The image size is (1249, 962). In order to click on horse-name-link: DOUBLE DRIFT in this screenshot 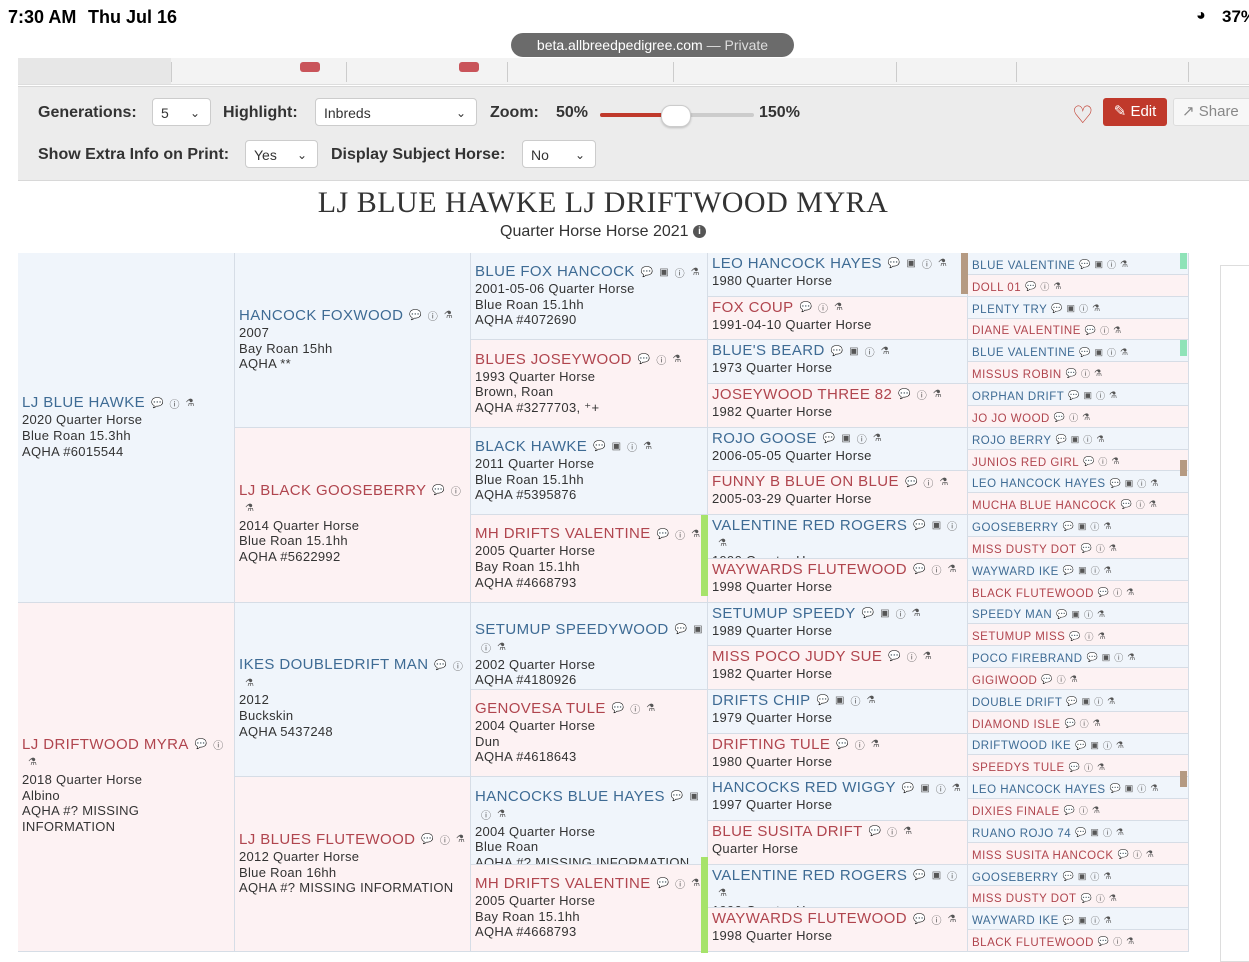, I will do `click(1017, 703)`.